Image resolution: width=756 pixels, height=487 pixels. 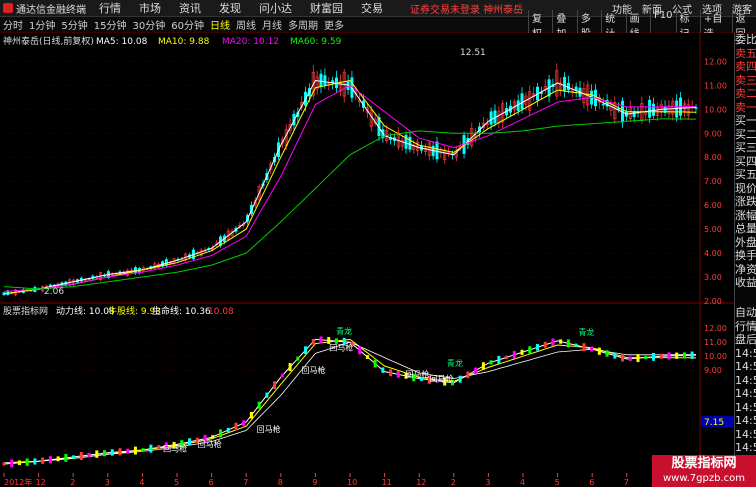 I want to click on price-tick: 8.00, so click(x=713, y=157).